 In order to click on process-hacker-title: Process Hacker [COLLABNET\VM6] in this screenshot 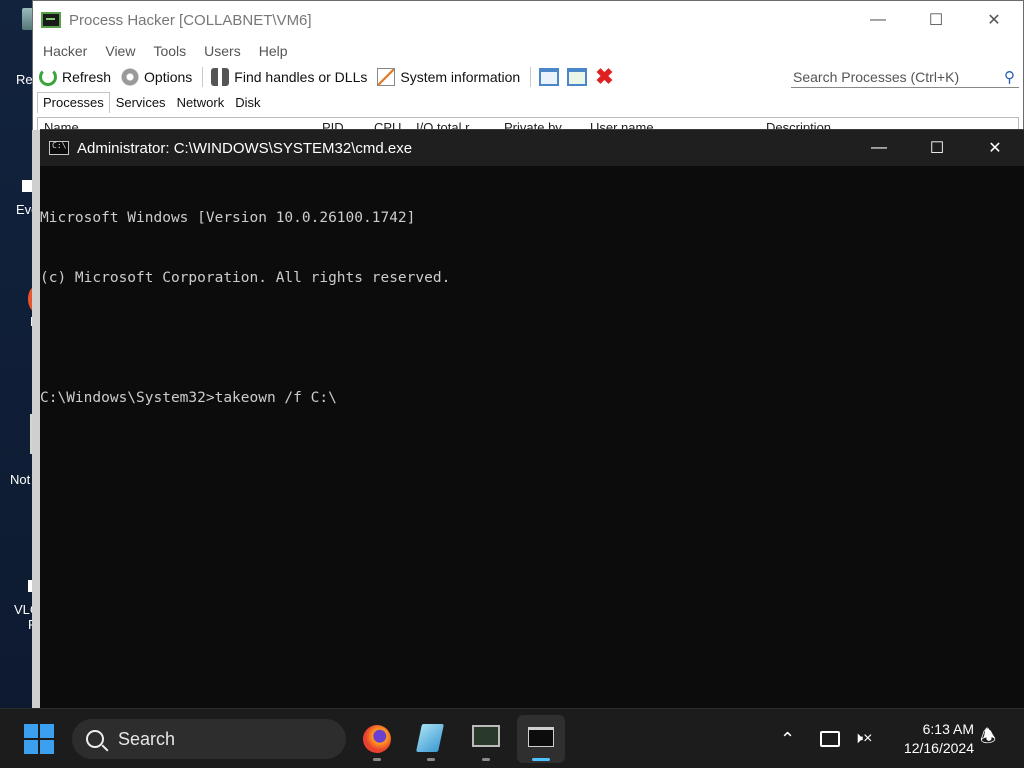, I will do `click(190, 20)`.